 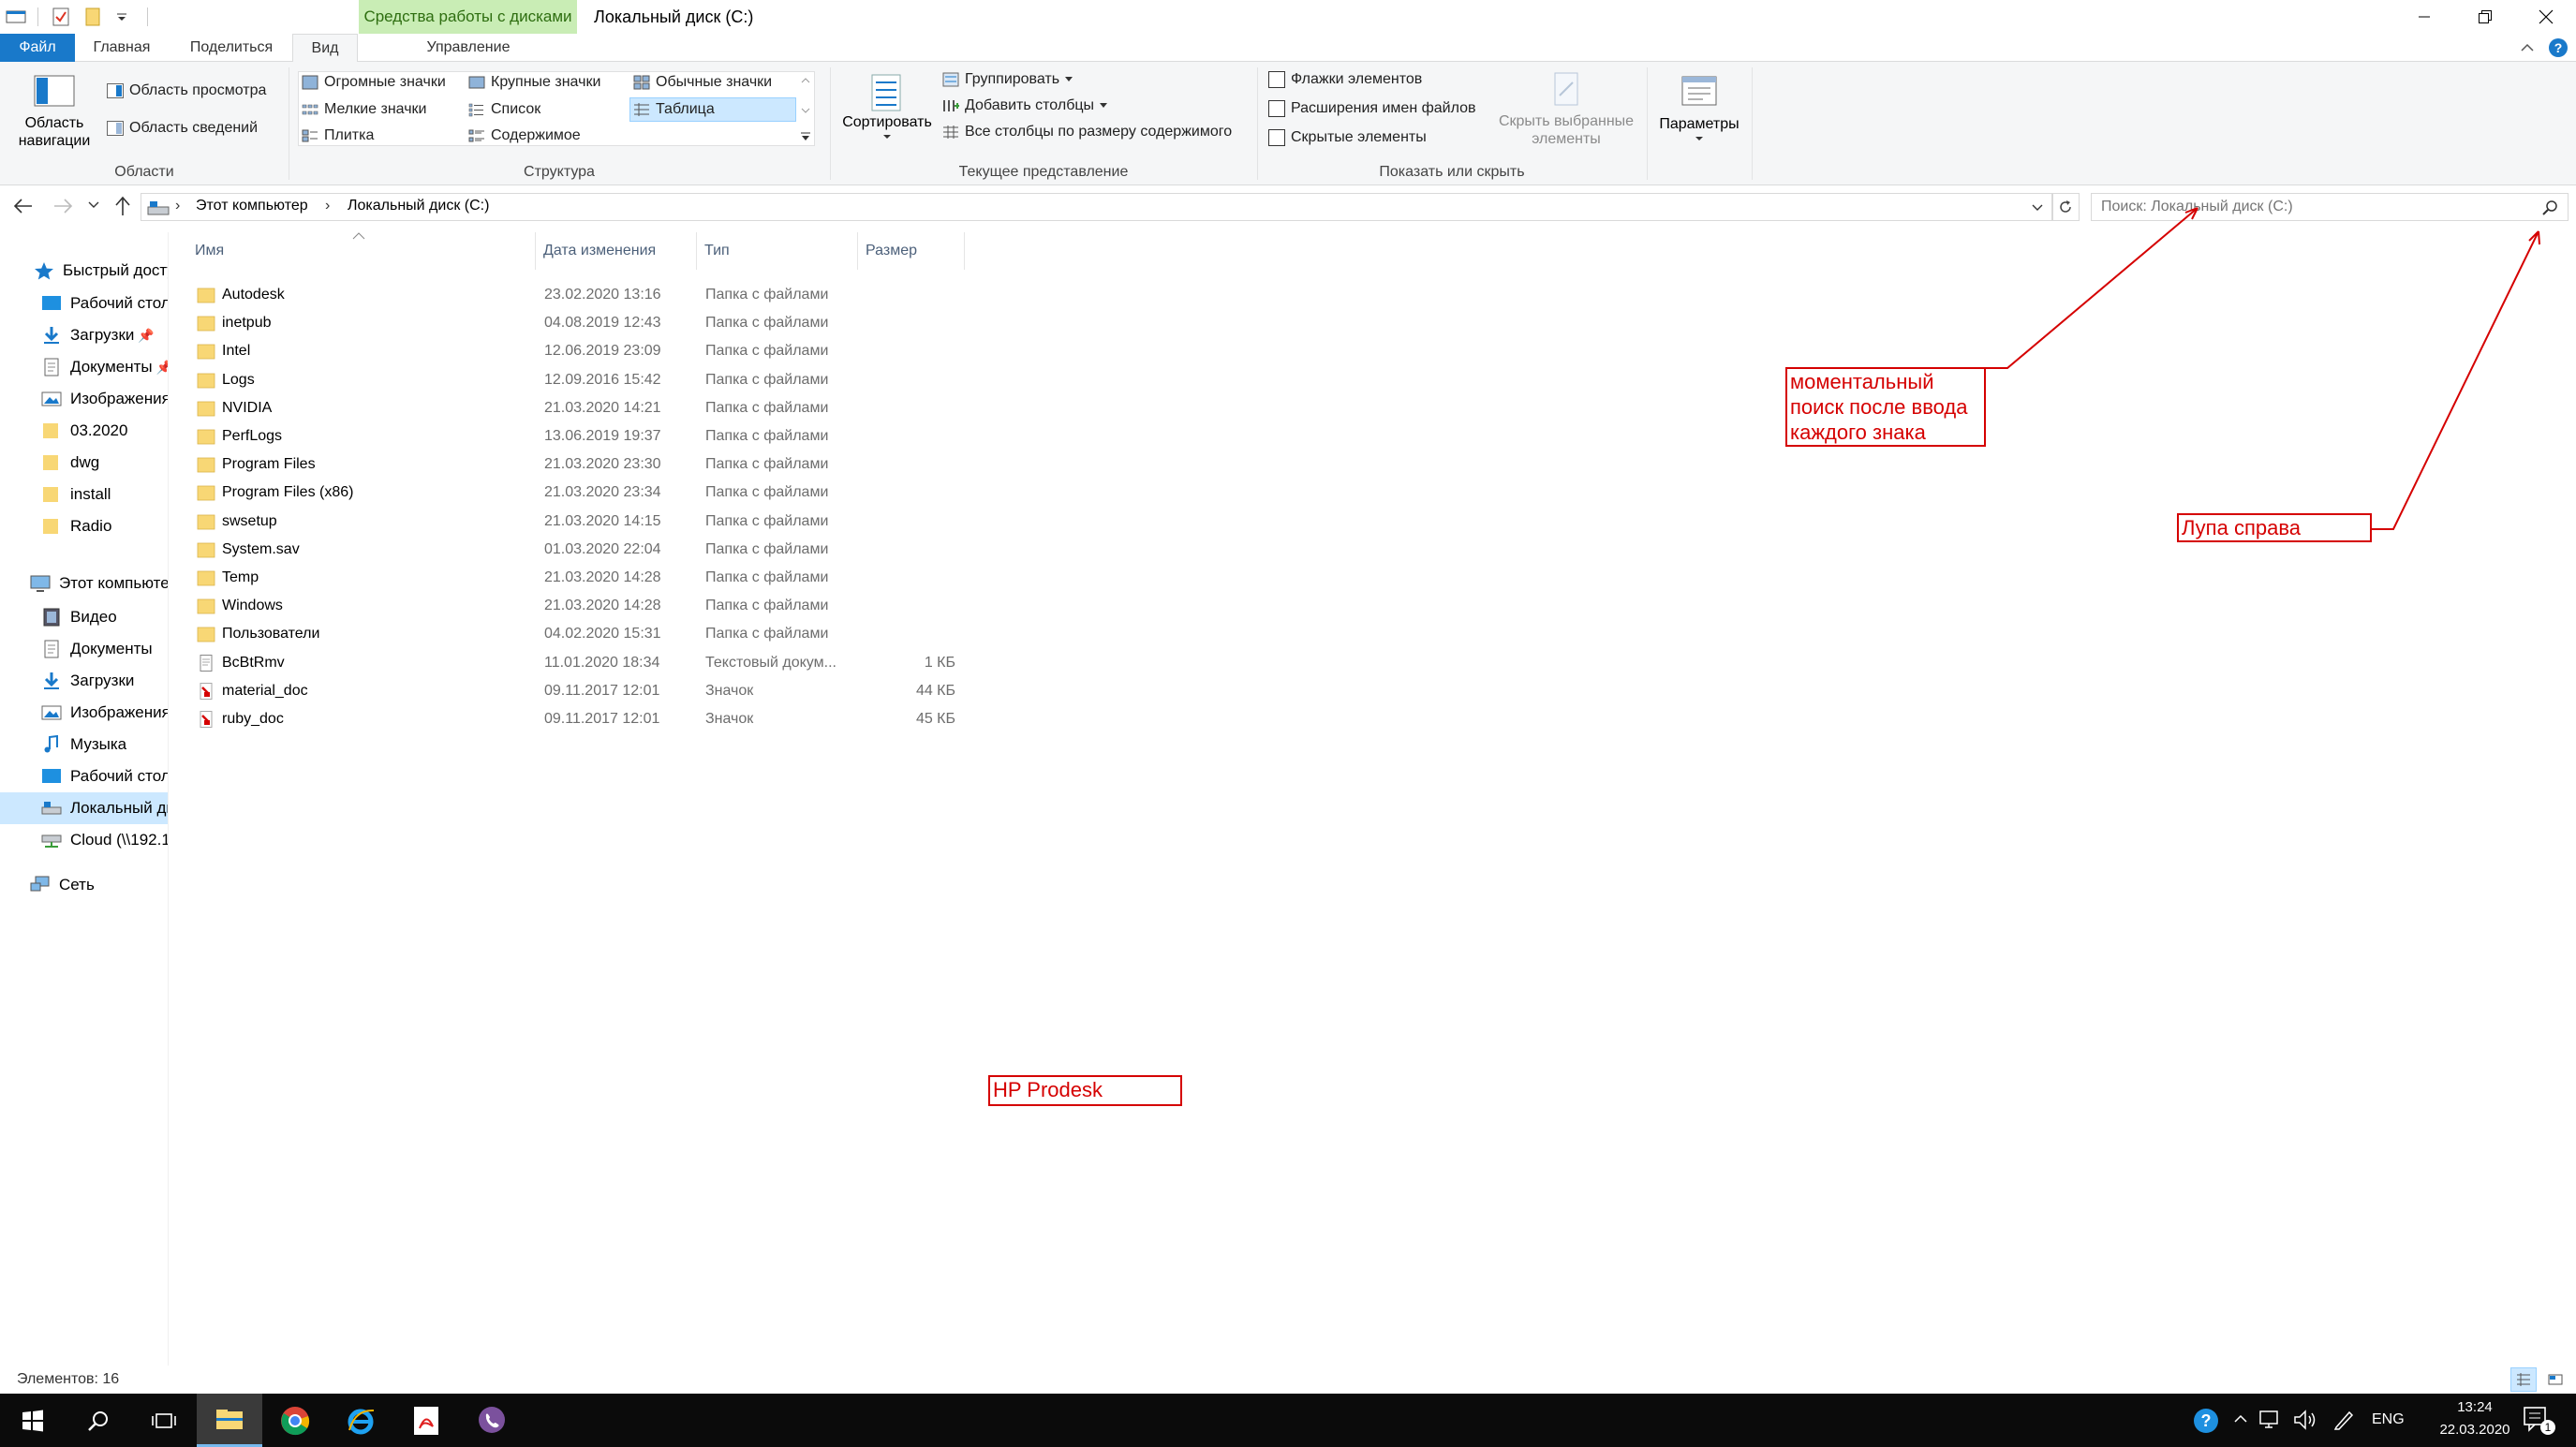 I want to click on help-tray-icon: ?, so click(x=2206, y=1421).